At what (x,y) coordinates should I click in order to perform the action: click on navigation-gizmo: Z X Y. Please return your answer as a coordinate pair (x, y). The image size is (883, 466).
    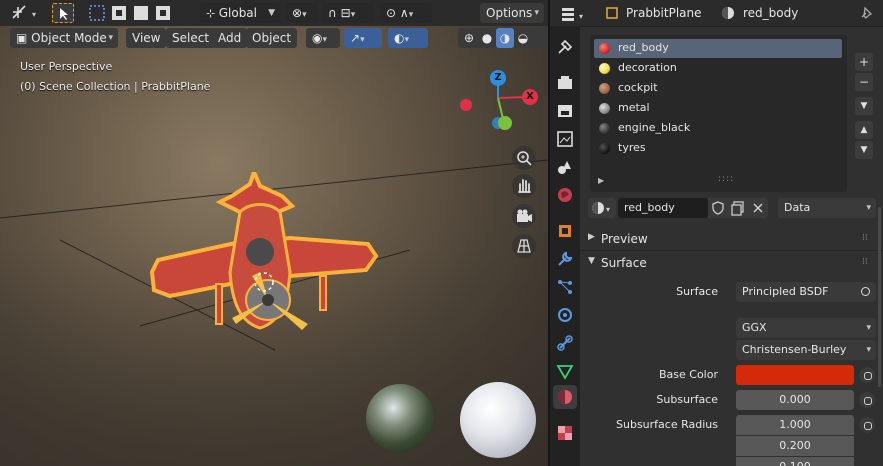
    Looking at the image, I should click on (503, 104).